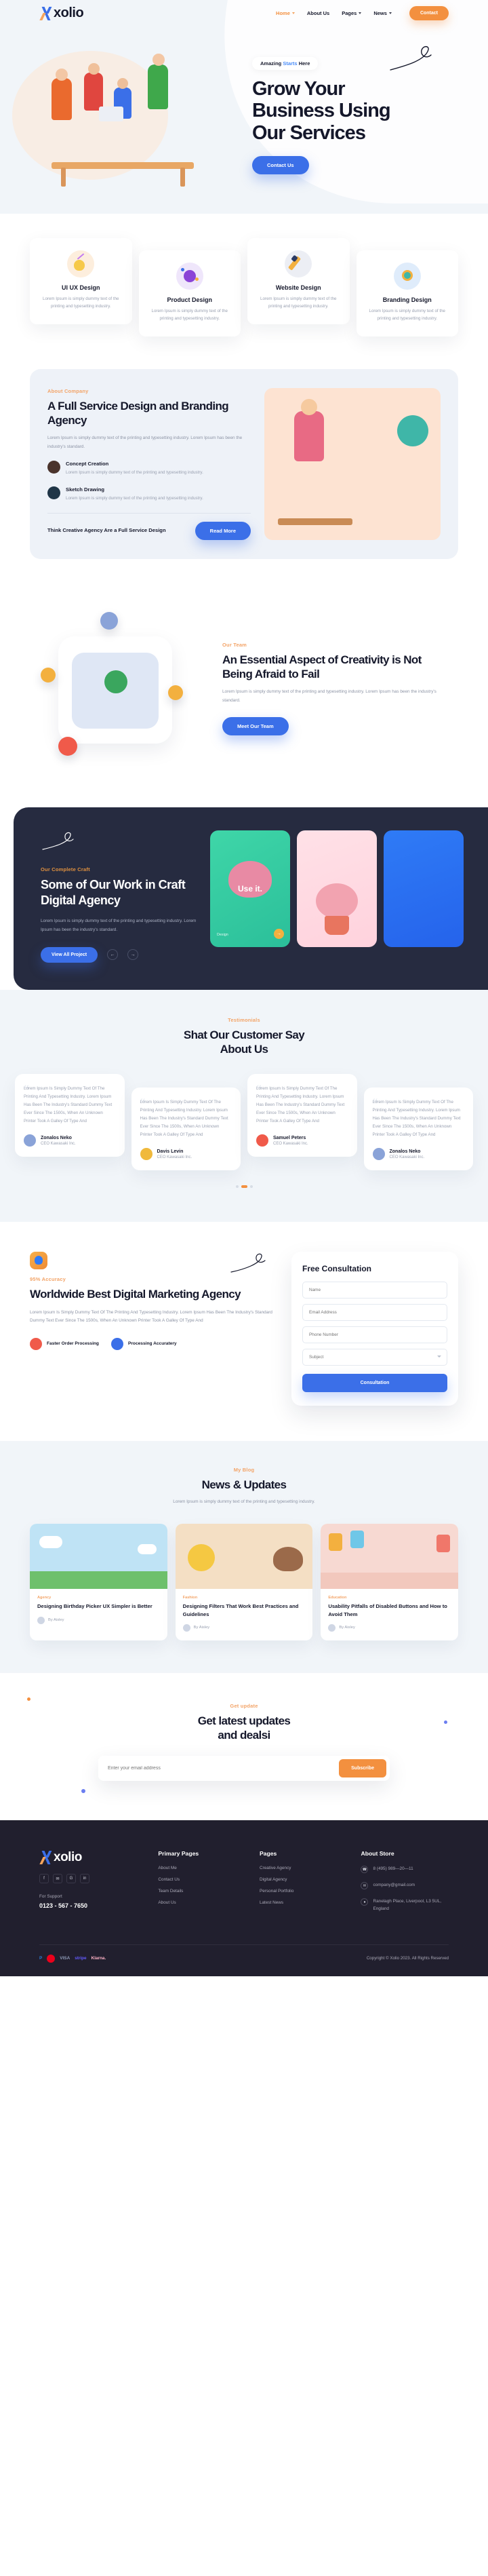 The width and height of the screenshot is (488, 2576). What do you see at coordinates (304, 1879) in the screenshot?
I see `footer-link-digital-agency: Digital Agency` at bounding box center [304, 1879].